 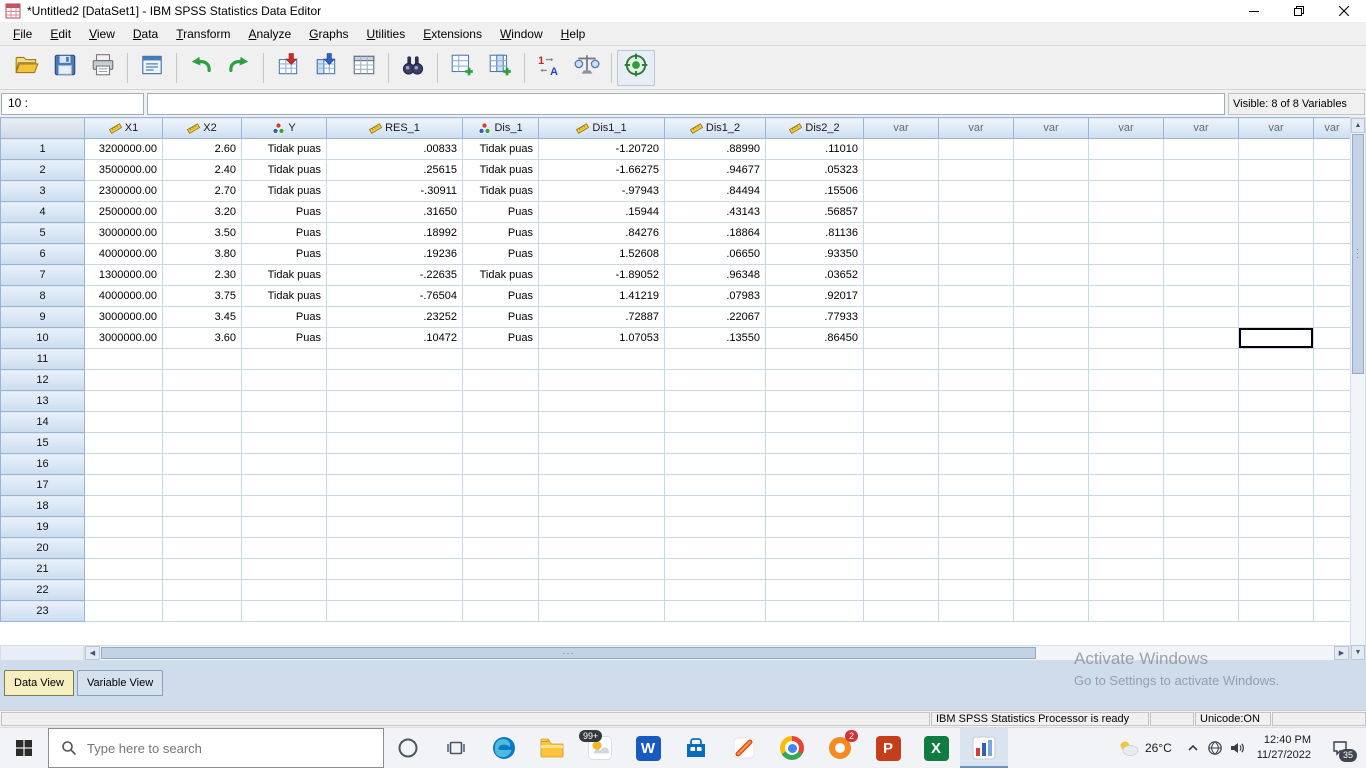 I want to click on weather-widget: 26°C, so click(x=1144, y=748).